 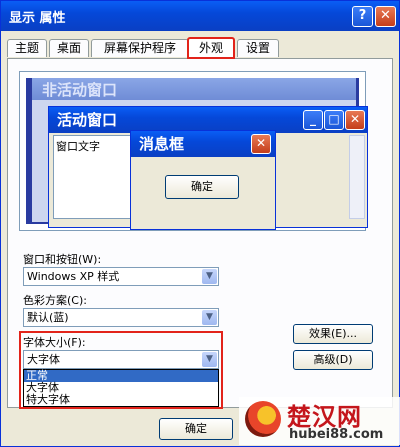 I want to click on windows-buttons-value: Windows XP 样式, so click(x=73, y=276).